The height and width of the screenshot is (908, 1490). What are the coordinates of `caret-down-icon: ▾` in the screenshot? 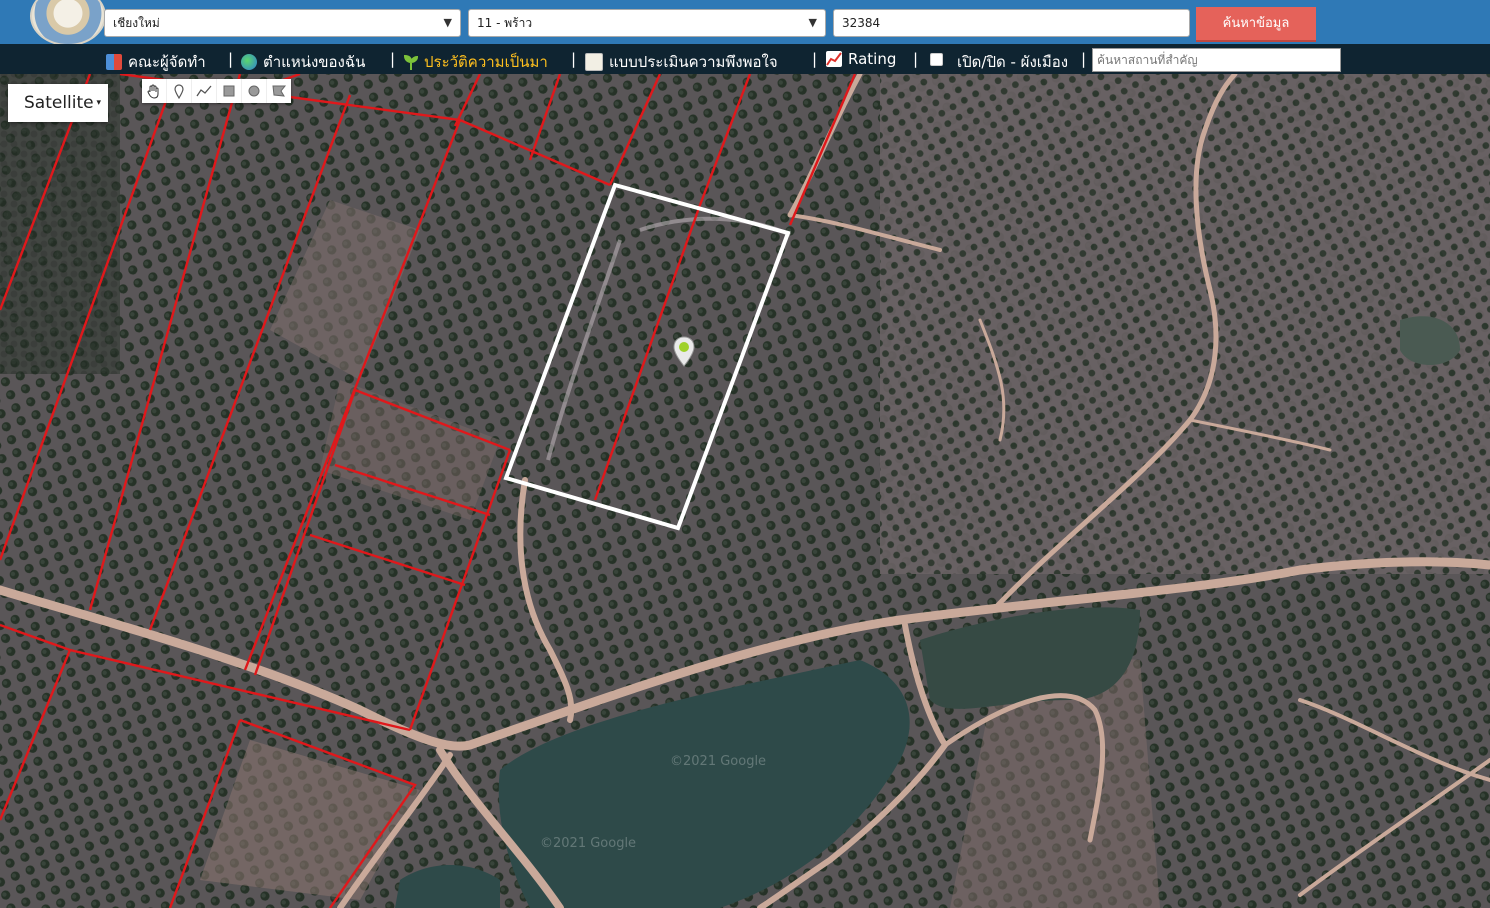 It's located at (97, 103).